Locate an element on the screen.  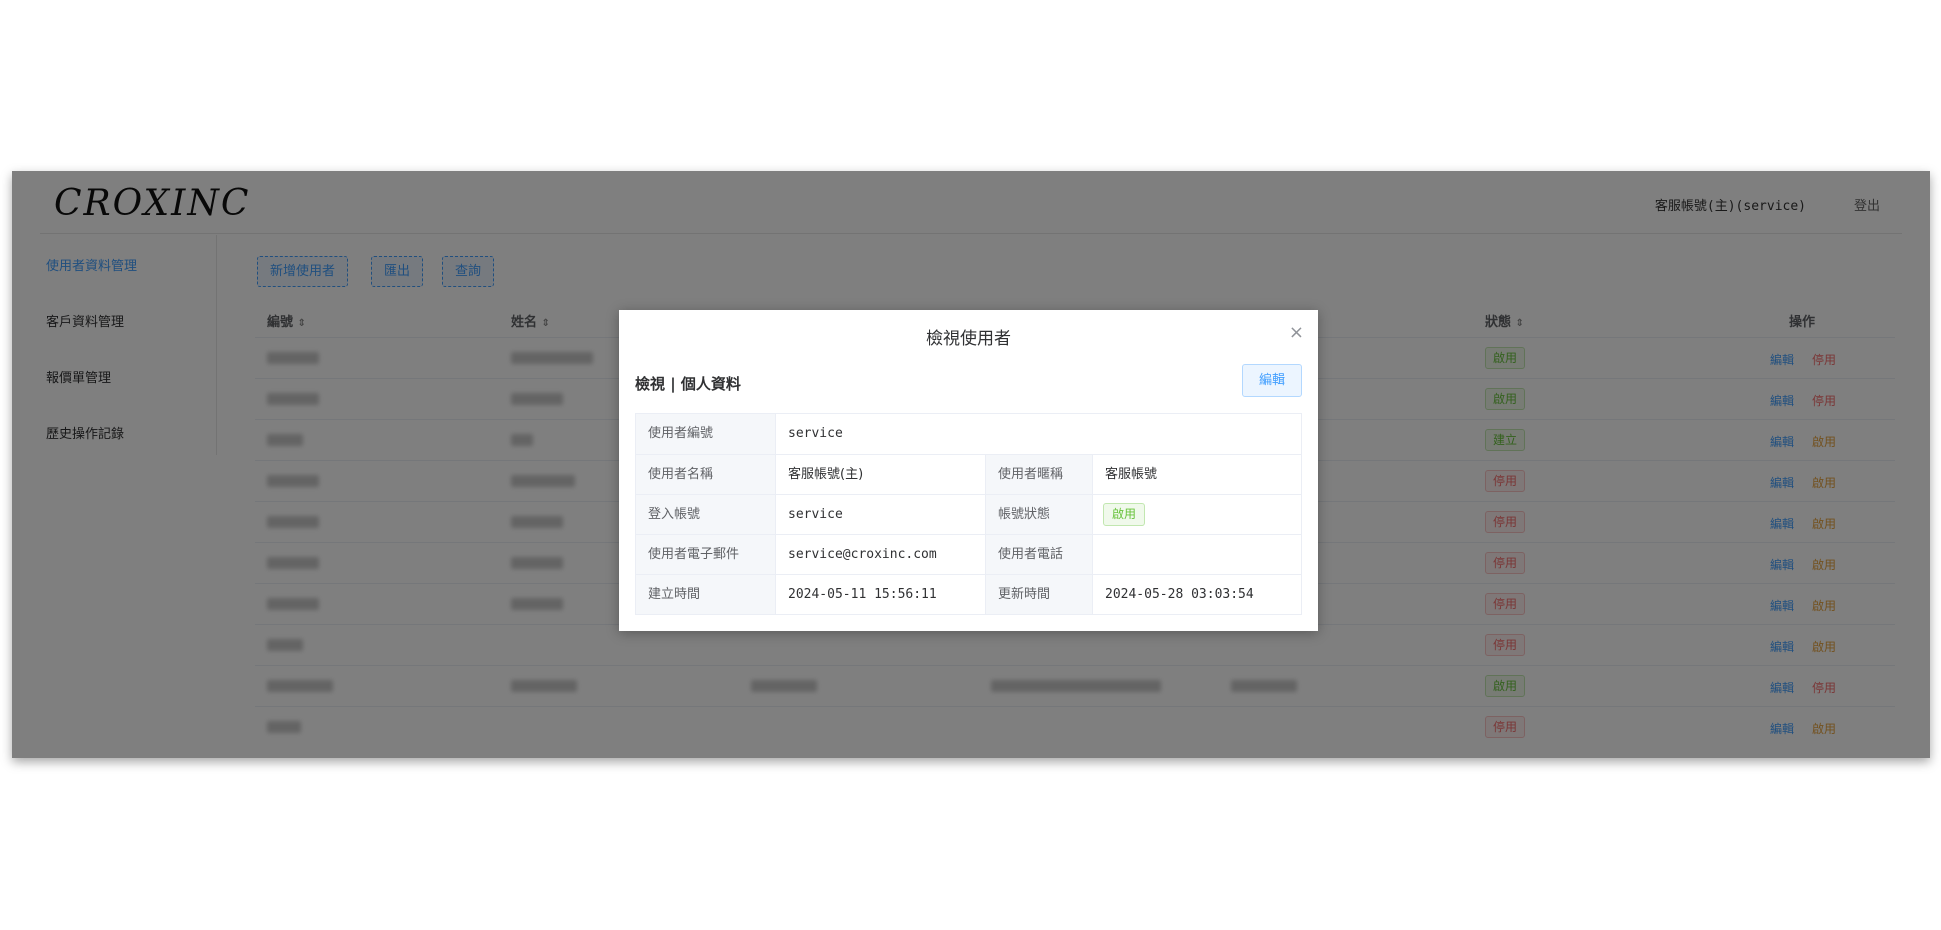
field-label: 使用者電子郵件 is located at coordinates (706, 554).